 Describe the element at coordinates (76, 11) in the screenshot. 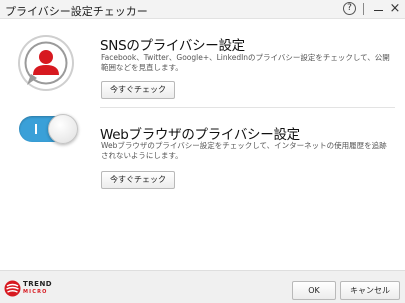

I see `window-title: プライバシー設定チェッカー` at that location.